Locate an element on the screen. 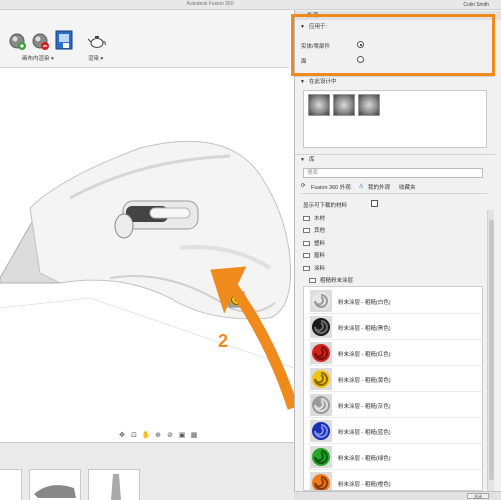 The width and height of the screenshot is (501, 500). window-title: Autodesk Fusion 360 is located at coordinates (210, 4).